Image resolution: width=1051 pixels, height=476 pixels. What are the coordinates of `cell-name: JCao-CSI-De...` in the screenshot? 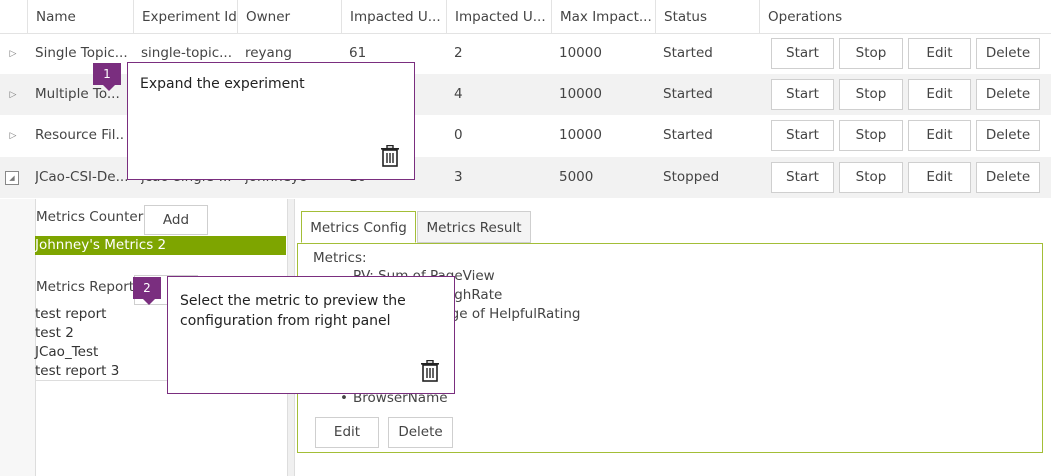 It's located at (81, 177).